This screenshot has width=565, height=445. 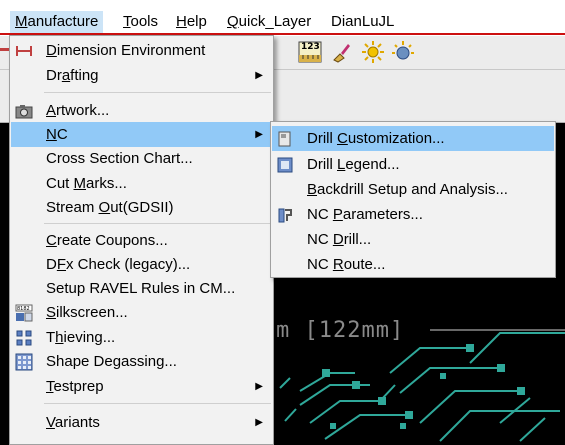 What do you see at coordinates (51, 337) in the screenshot?
I see `label-pre: T` at bounding box center [51, 337].